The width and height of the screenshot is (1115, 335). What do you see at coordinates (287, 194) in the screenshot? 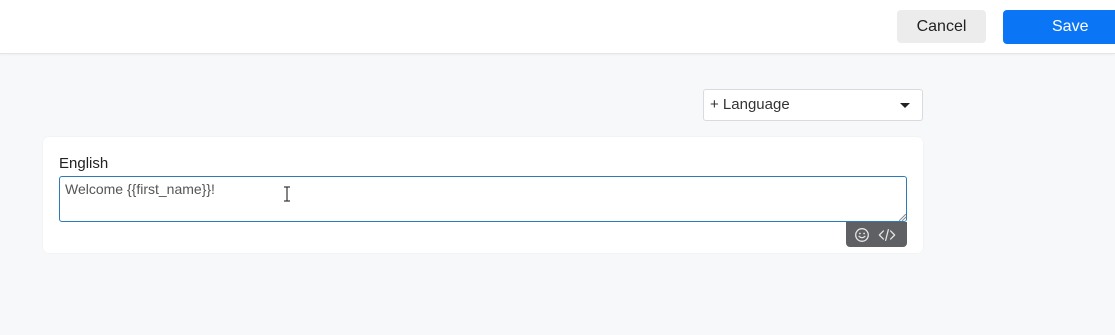
I see `text-cursor-icon` at bounding box center [287, 194].